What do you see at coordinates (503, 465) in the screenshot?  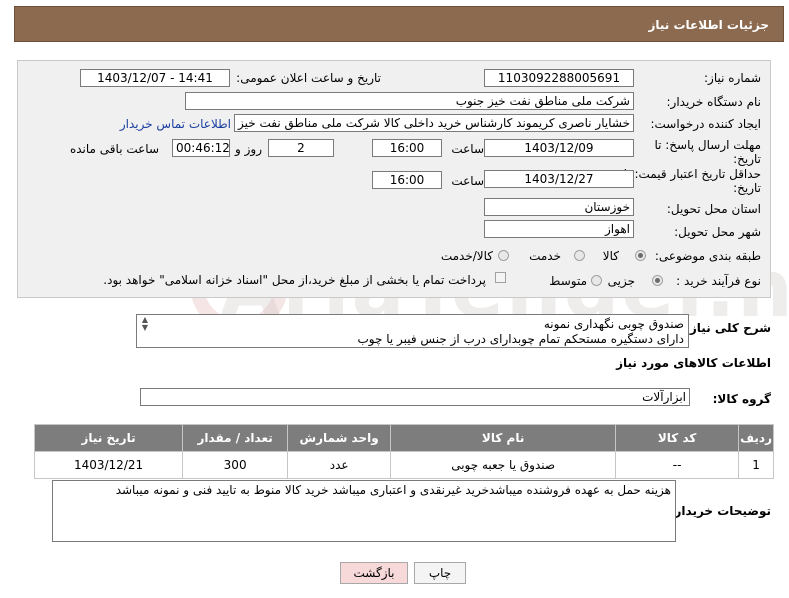 I see `cell-name: صندوق یا جعبه چوبی` at bounding box center [503, 465].